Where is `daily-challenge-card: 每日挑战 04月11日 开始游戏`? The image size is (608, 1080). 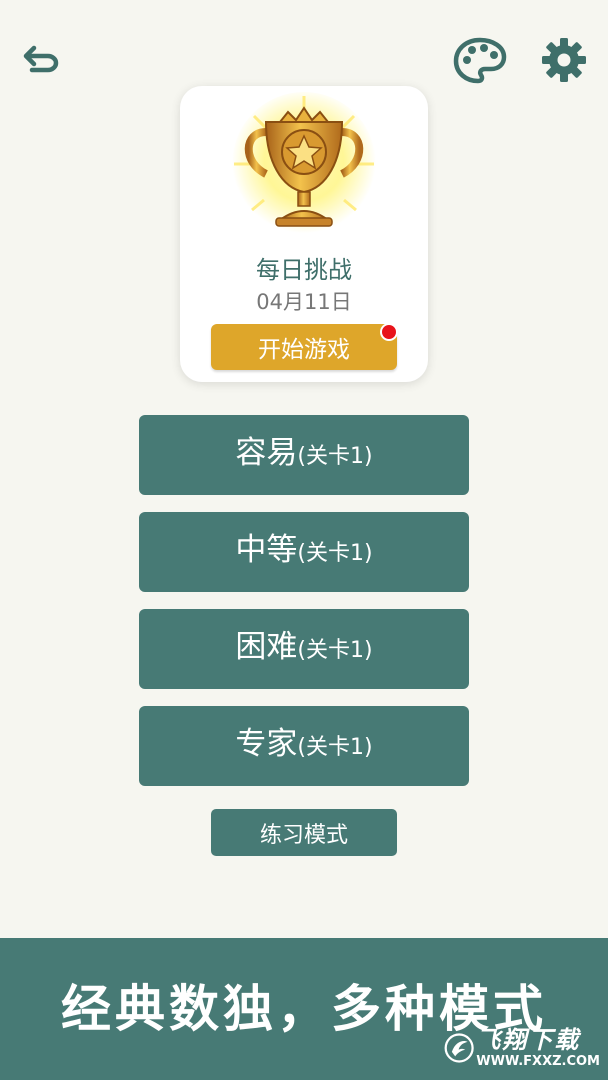
daily-challenge-card: 每日挑战 04月11日 开始游戏 is located at coordinates (304, 234).